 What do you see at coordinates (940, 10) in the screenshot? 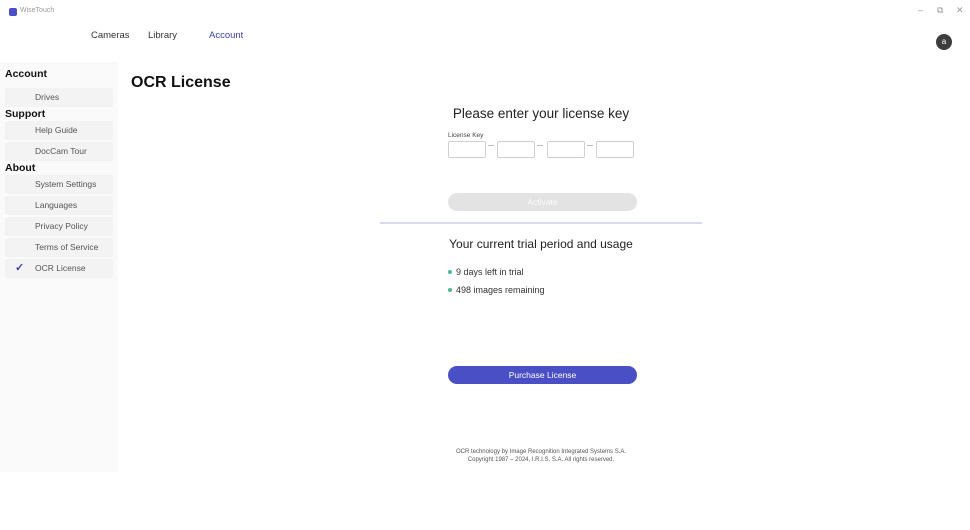
I see `restore-button: ⧉` at bounding box center [940, 10].